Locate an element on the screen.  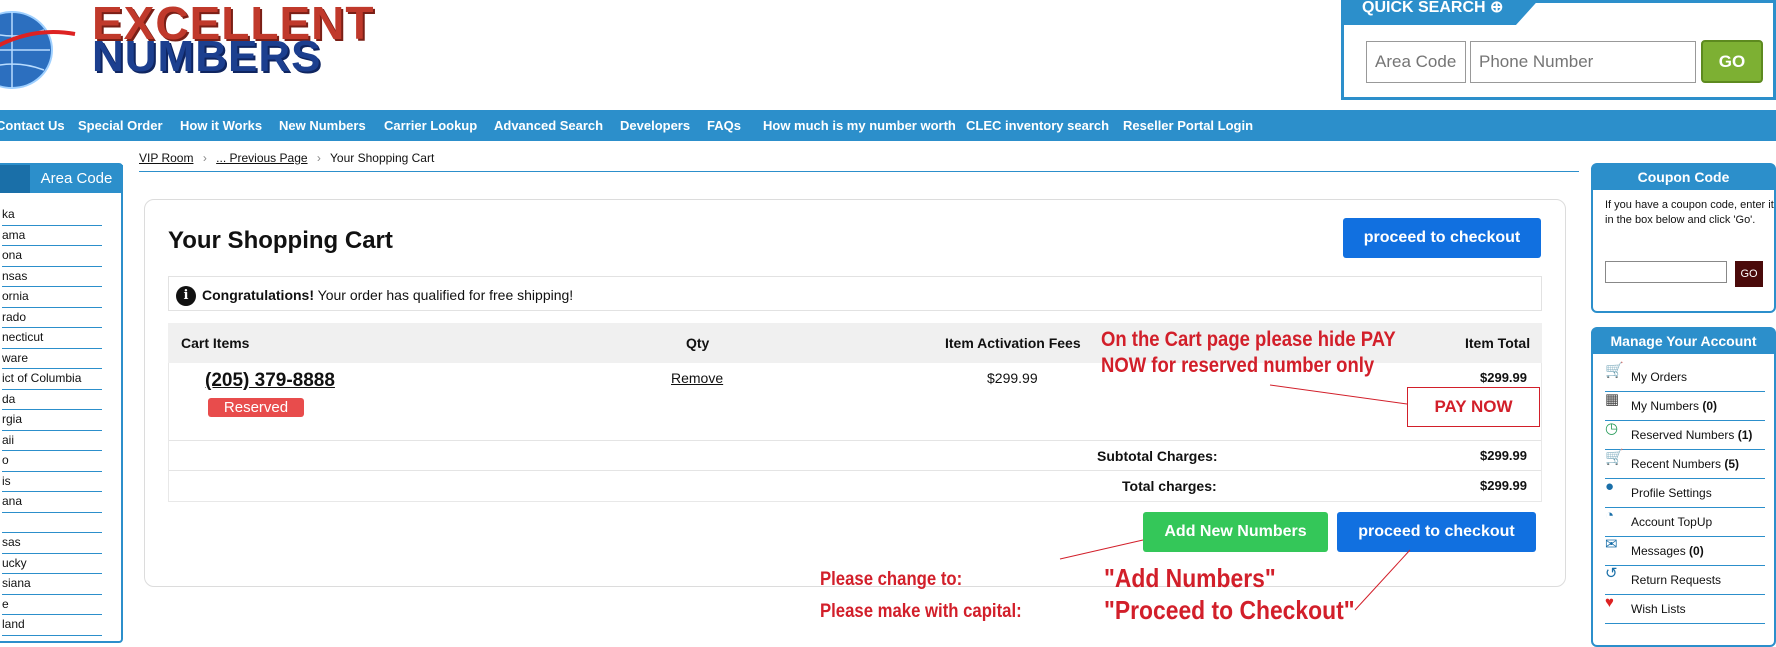
annotation-arrow-checkout is located at coordinates (1382, 580).